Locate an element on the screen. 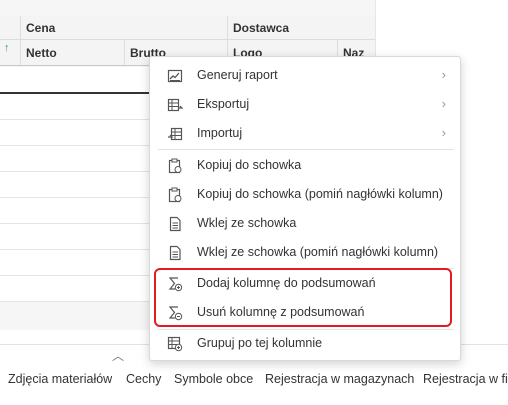  menu-item-label: Kopiuj do schowka is located at coordinates (249, 165).